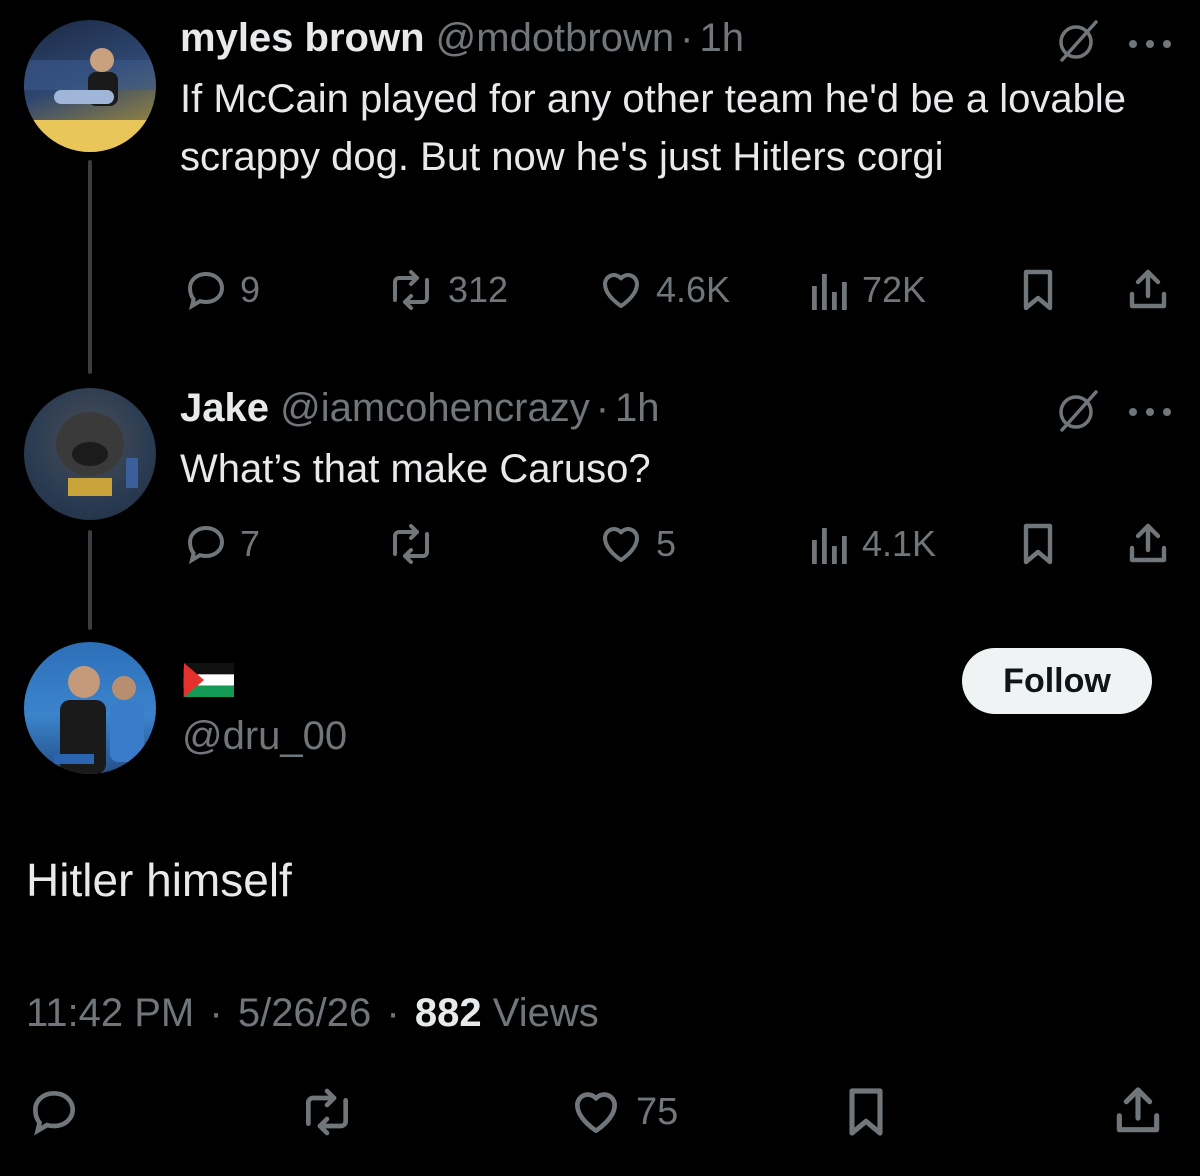 This screenshot has height=1176, width=1200. Describe the element at coordinates (448, 1013) in the screenshot. I see `views-count: 882` at that location.